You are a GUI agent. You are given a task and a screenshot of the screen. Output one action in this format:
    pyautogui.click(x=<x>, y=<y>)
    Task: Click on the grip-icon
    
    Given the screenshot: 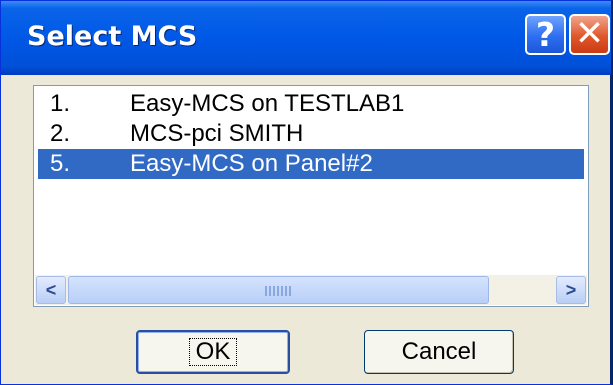 What is the action you would take?
    pyautogui.click(x=278, y=291)
    